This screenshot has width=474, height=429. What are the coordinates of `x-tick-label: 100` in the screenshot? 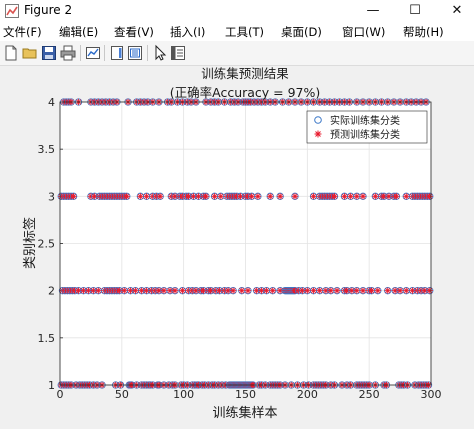 It's located at (183, 394).